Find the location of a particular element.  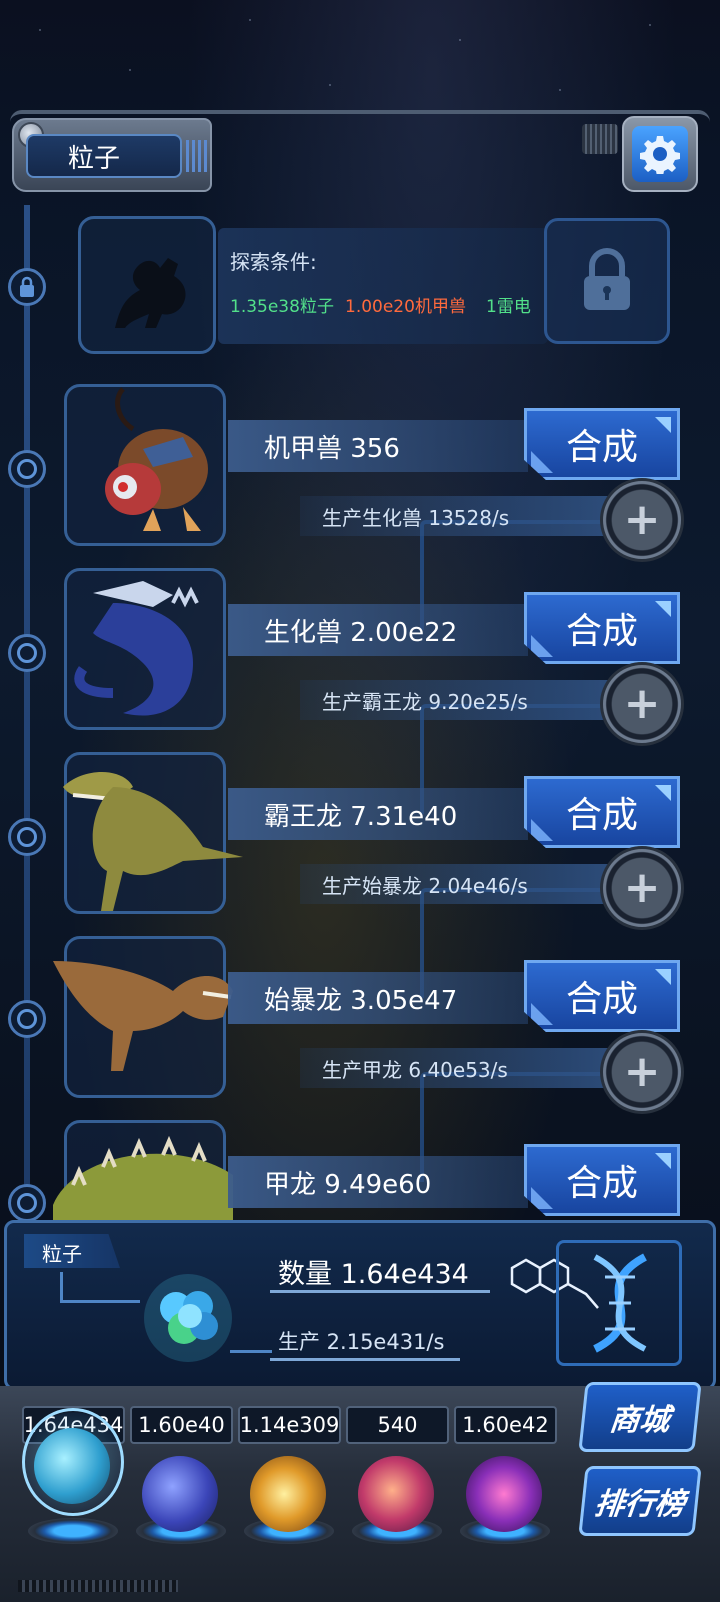

resource-value-vortex: 1.60e42 is located at coordinates (505, 1425).